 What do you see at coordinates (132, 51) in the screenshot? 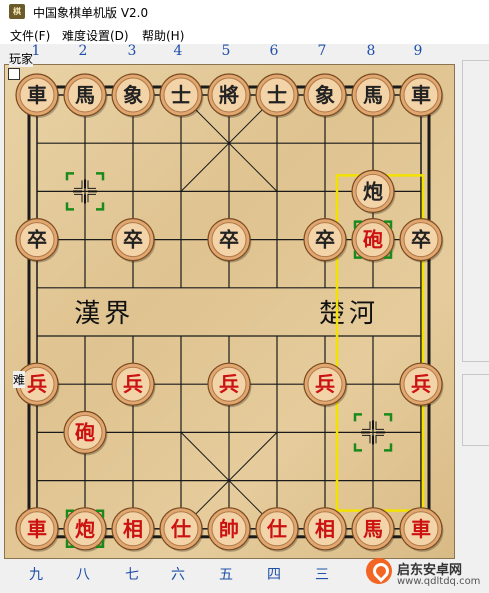
I see `column-label: 3` at bounding box center [132, 51].